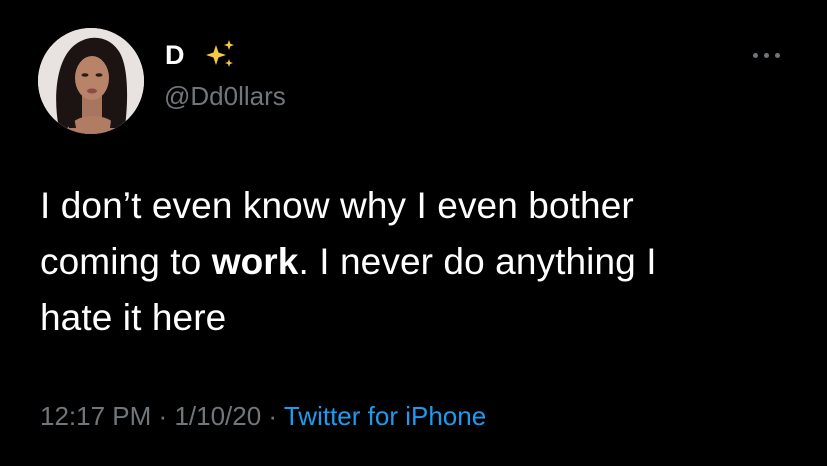 This screenshot has width=827, height=466. Describe the element at coordinates (95, 416) in the screenshot. I see `tweet-time: 12:17 PM` at that location.